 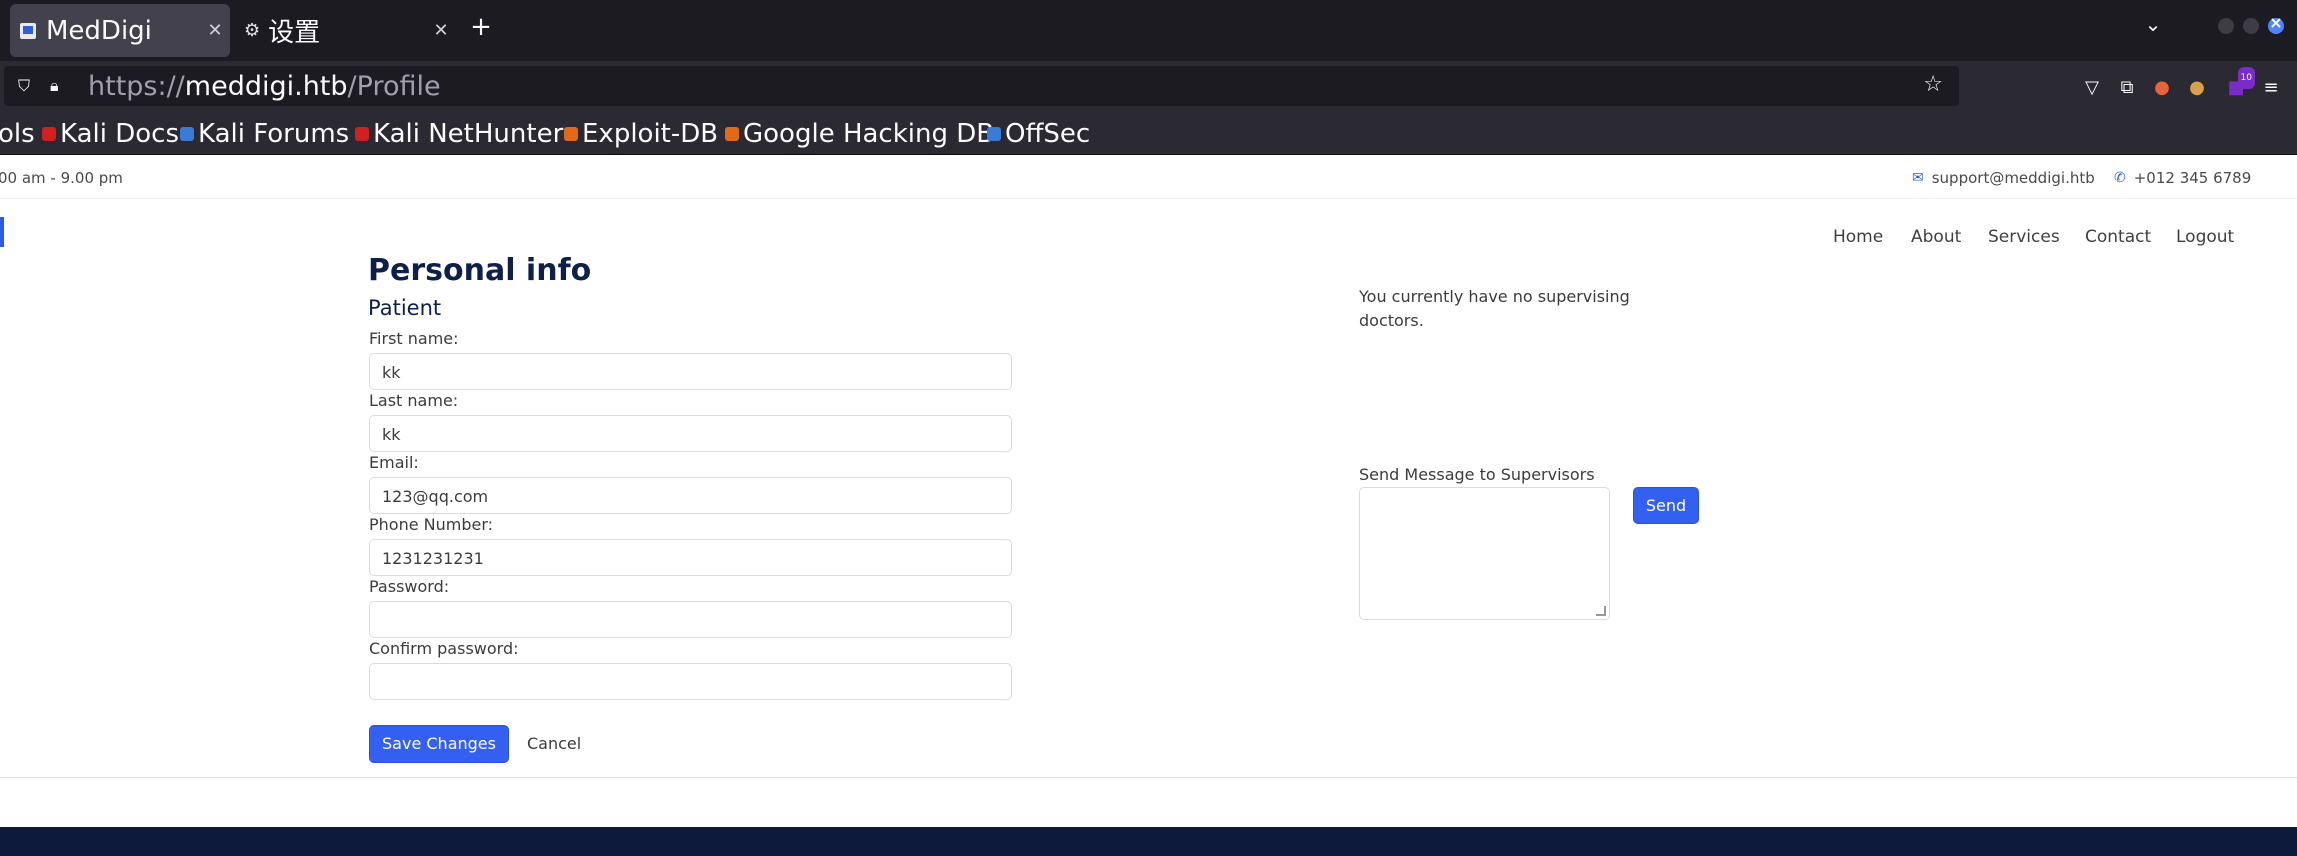 What do you see at coordinates (252, 30) in the screenshot?
I see `gear-icon: ⚙` at bounding box center [252, 30].